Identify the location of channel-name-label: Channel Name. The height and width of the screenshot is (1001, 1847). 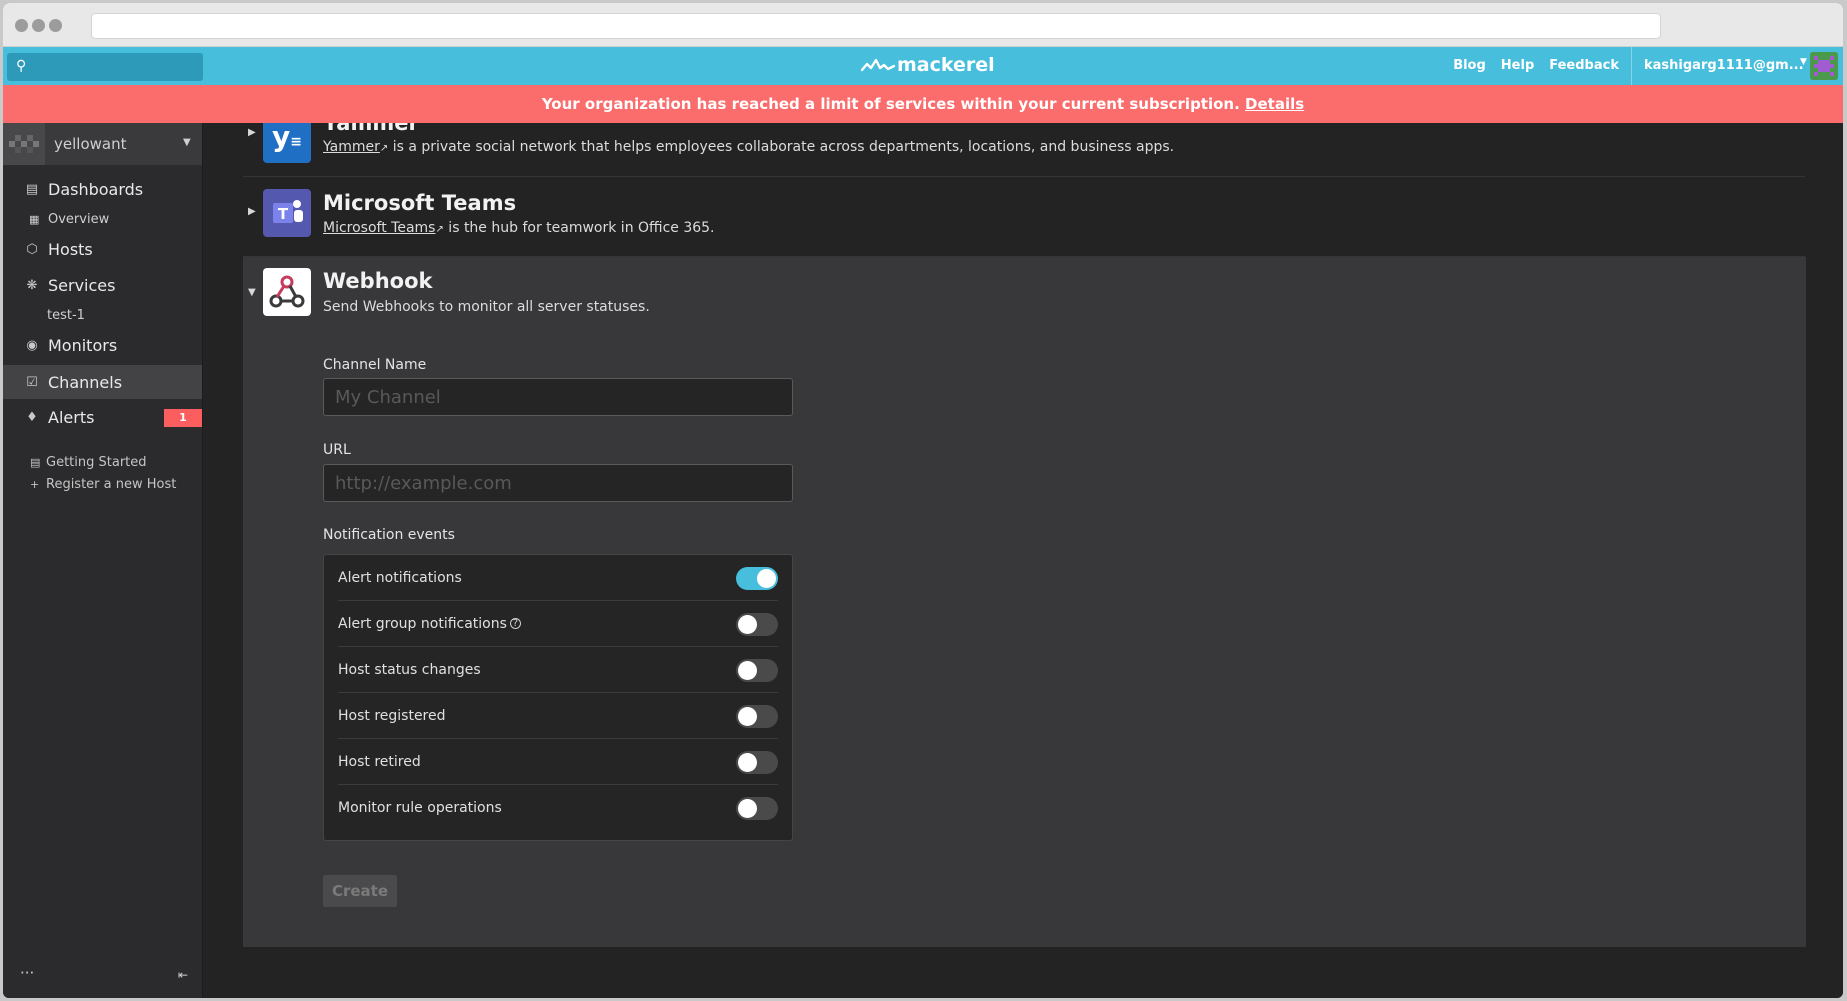
(375, 365).